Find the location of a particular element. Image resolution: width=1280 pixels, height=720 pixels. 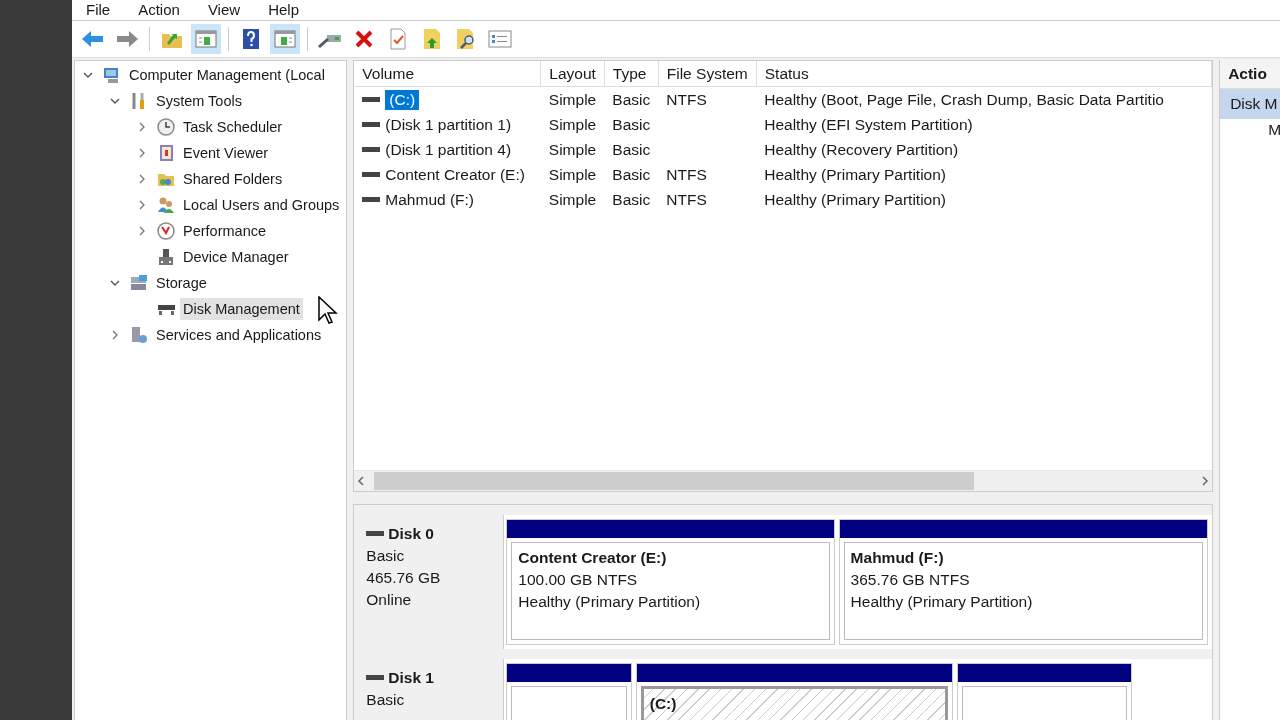

tree-item: Task Scheduler is located at coordinates (233, 127).